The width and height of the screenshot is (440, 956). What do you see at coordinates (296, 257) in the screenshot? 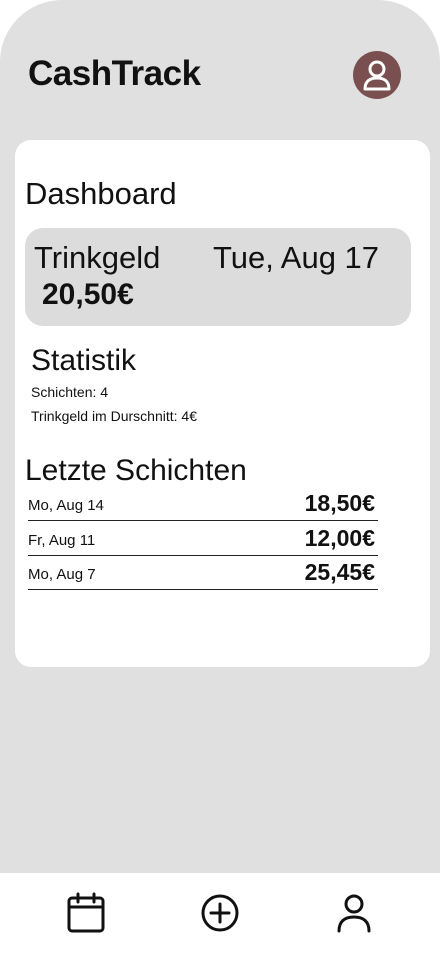
I see `tip-date: Tue, Aug 17` at bounding box center [296, 257].